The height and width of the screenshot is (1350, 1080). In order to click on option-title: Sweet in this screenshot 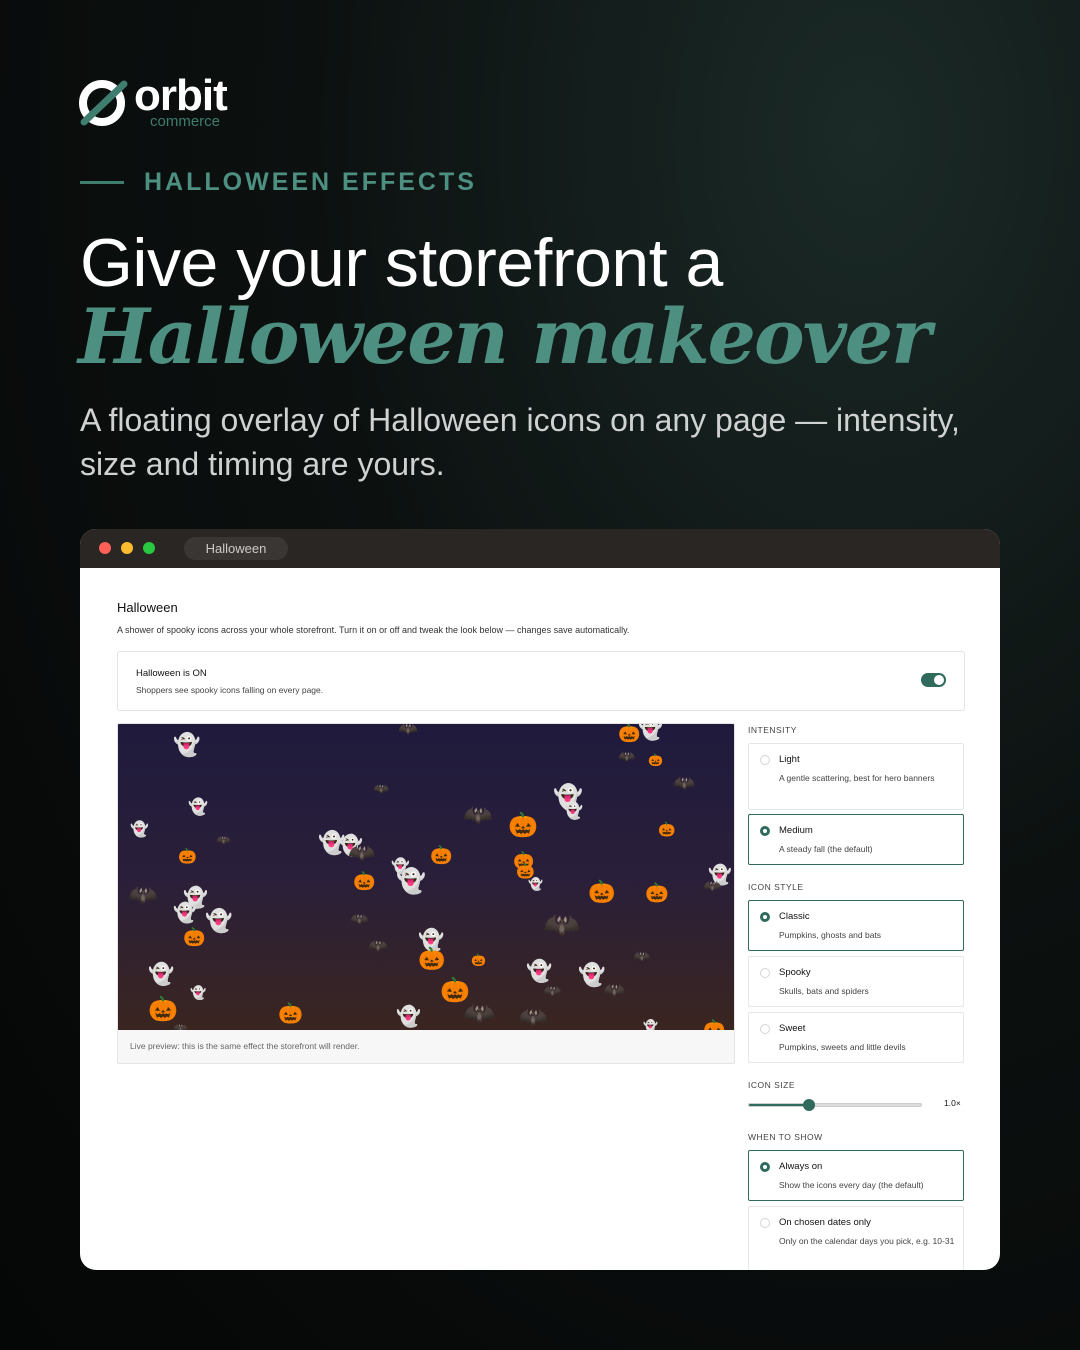, I will do `click(792, 1028)`.